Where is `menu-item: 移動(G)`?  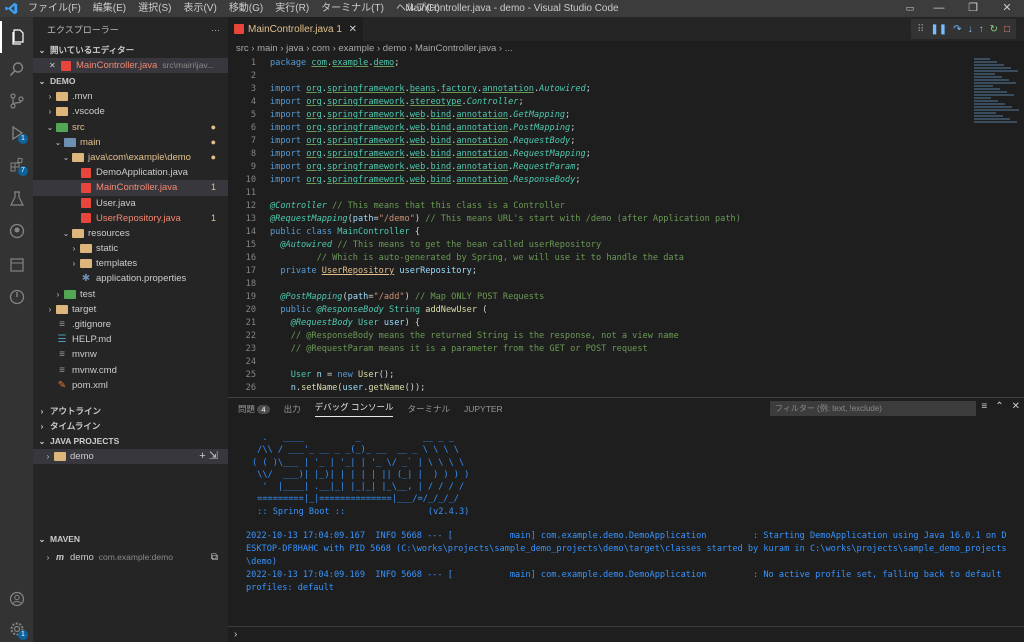
menu-item: 移動(G) is located at coordinates (246, 8).